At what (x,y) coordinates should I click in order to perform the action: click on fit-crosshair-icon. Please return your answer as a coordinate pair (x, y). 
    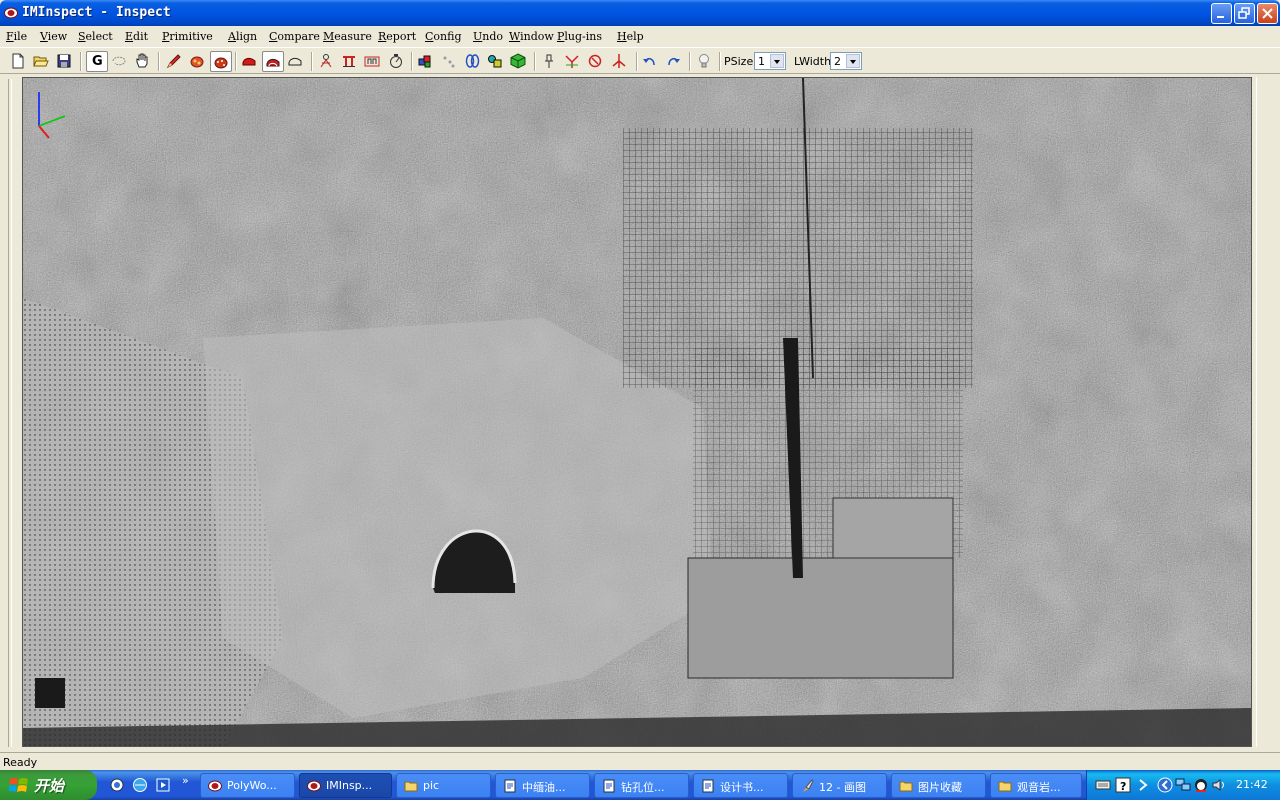
    Looking at the image, I should click on (572, 61).